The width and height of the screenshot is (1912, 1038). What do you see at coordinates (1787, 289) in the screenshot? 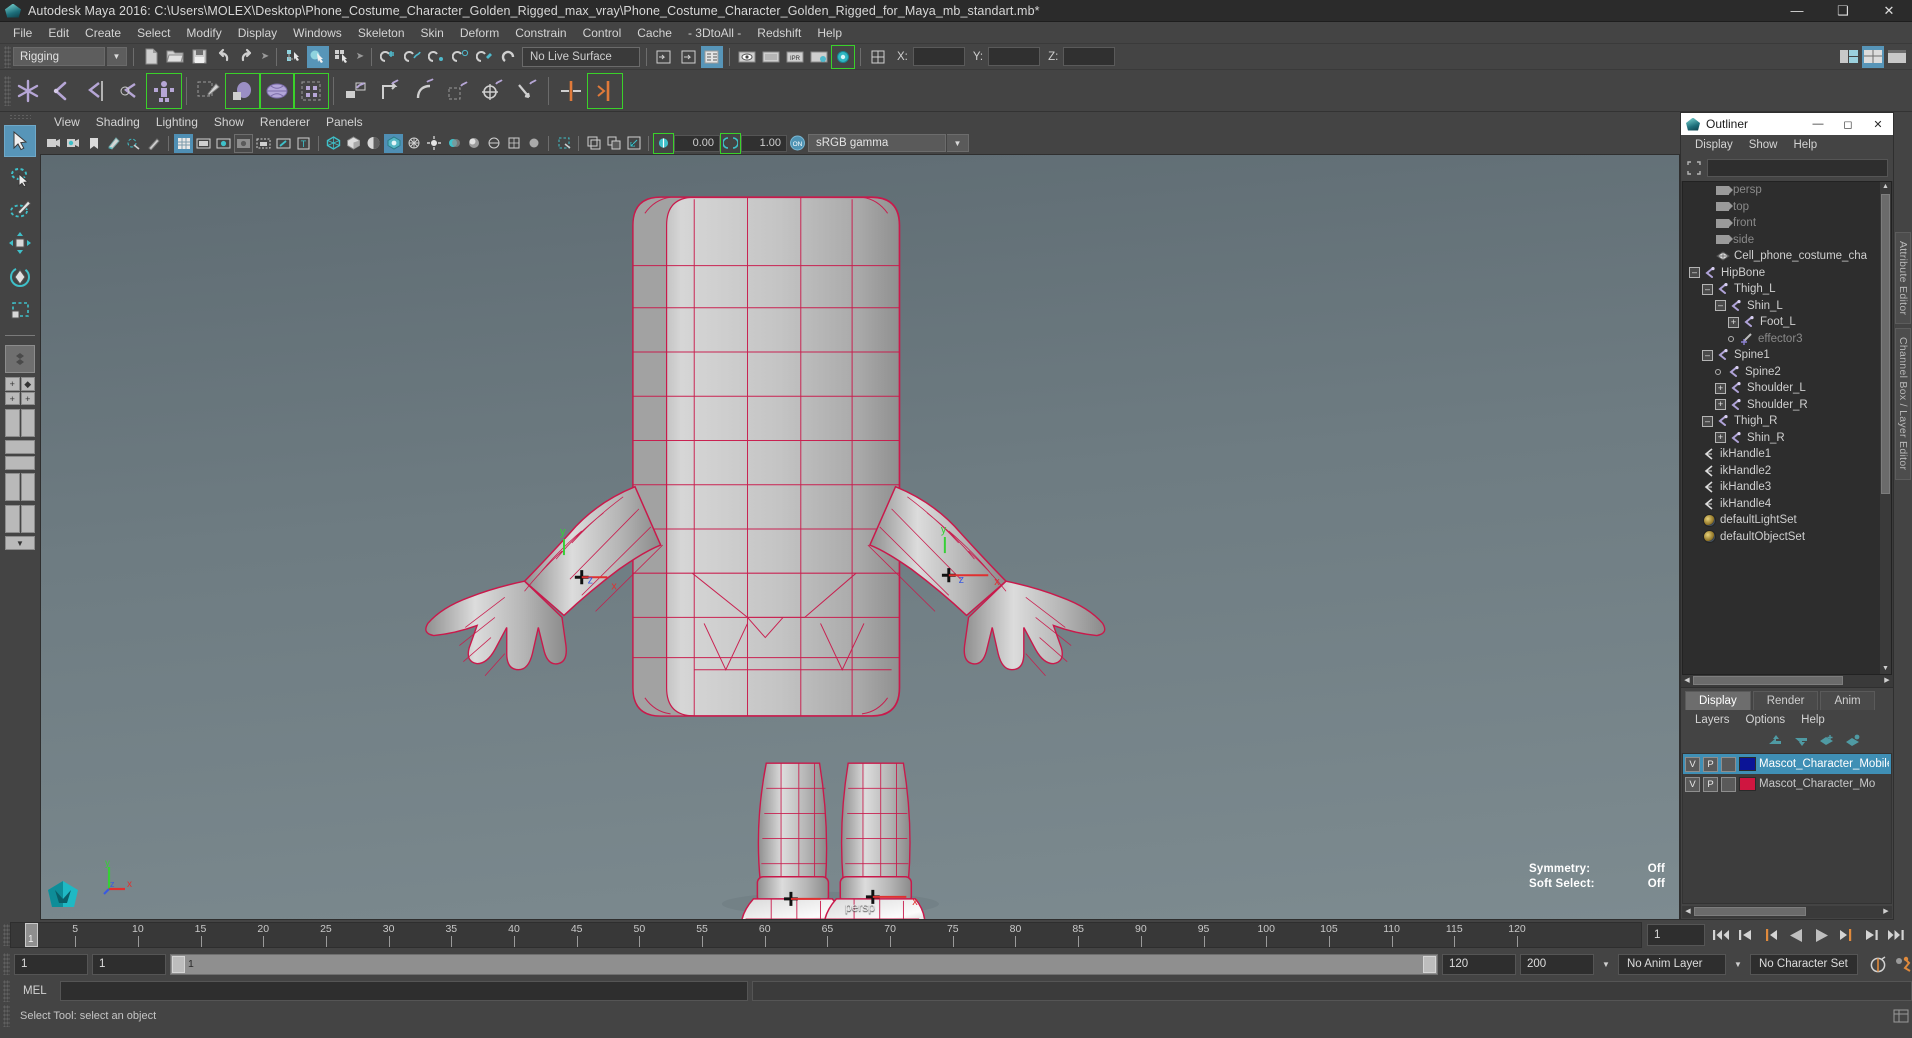
I see `outliner-item: – Thigh_L` at bounding box center [1787, 289].